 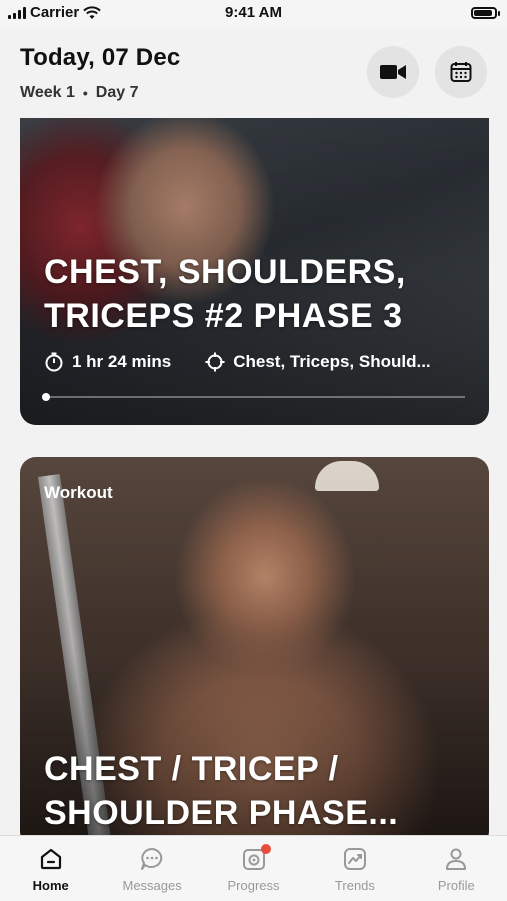 I want to click on calendar-button, so click(x=461, y=72).